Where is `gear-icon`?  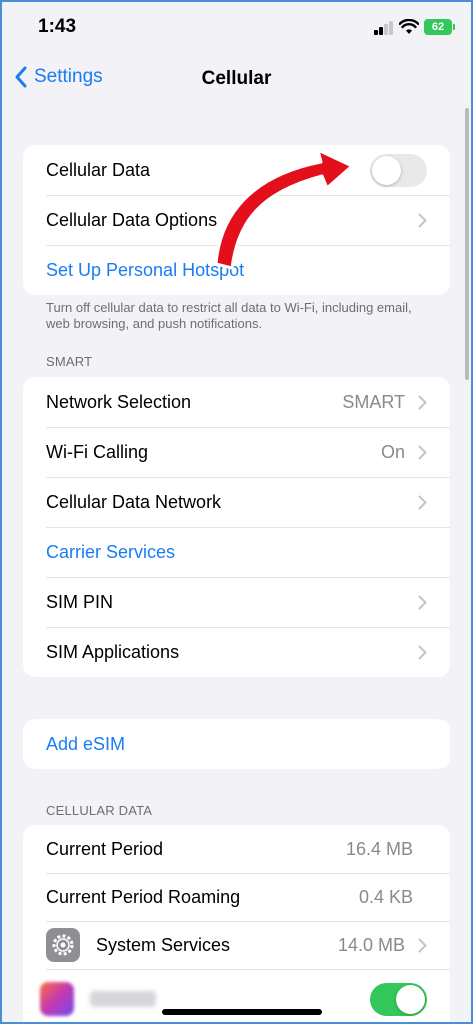
gear-icon is located at coordinates (63, 945).